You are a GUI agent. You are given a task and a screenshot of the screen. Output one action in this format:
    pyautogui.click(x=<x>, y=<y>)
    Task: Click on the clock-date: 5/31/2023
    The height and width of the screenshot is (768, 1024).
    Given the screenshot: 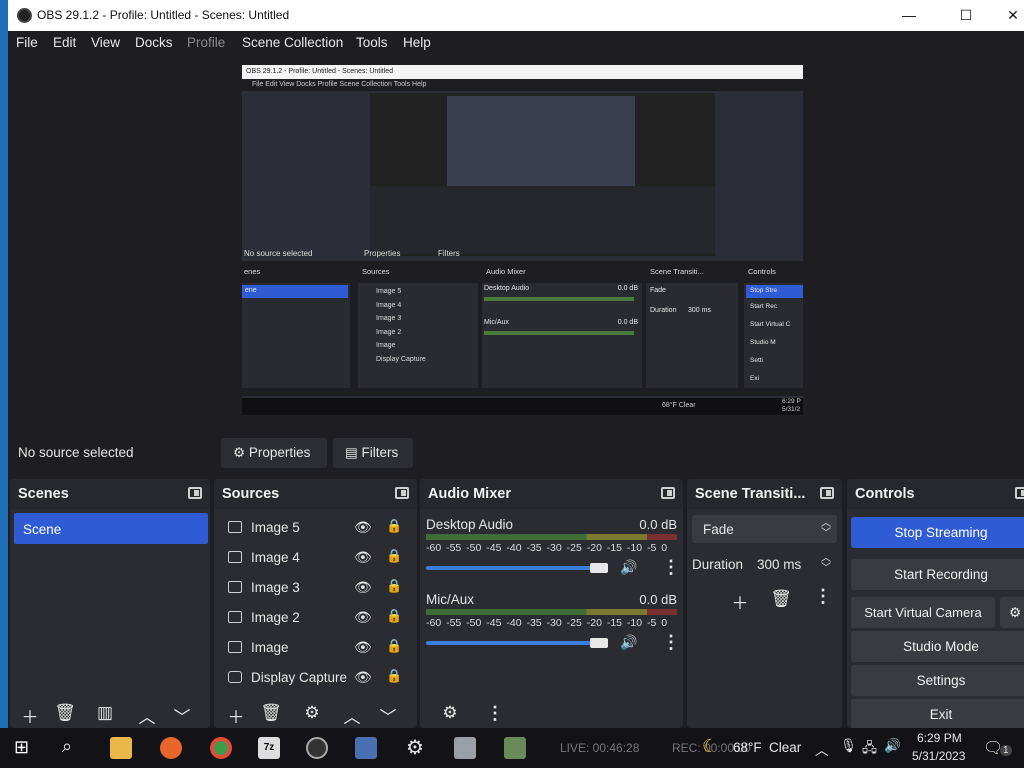 What is the action you would take?
    pyautogui.click(x=938, y=756)
    